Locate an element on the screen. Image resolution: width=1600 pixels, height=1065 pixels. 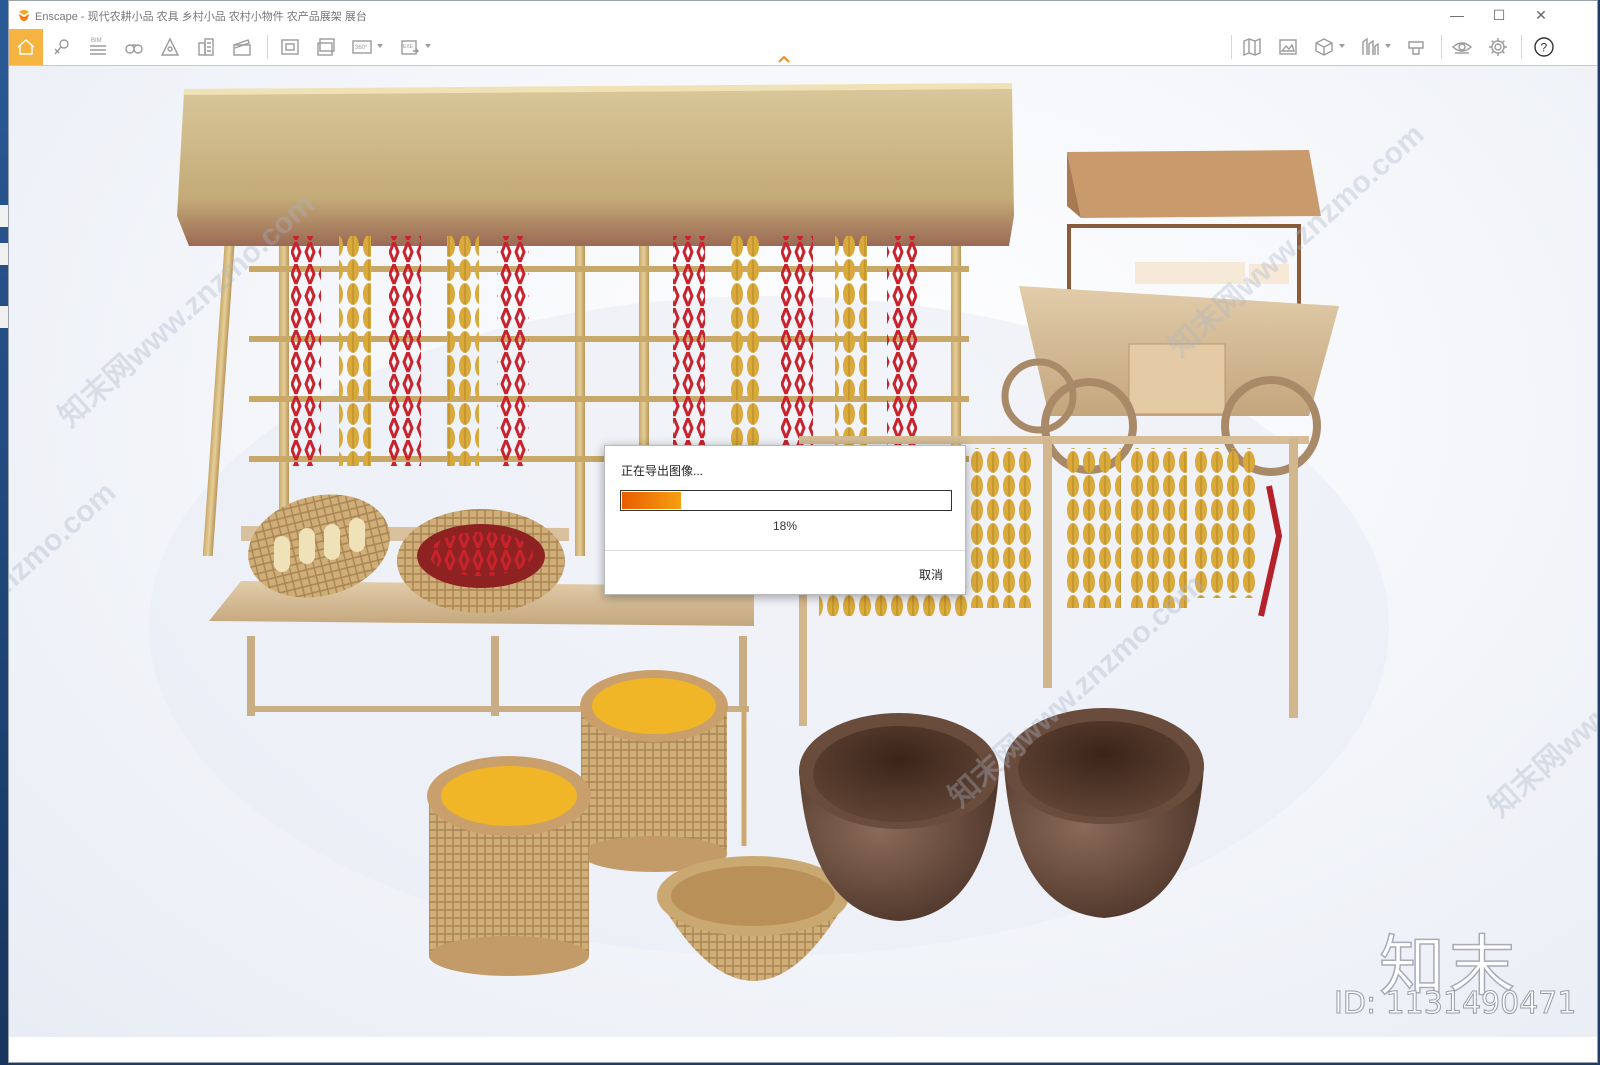
visual-settings-icon is located at coordinates (1462, 48).